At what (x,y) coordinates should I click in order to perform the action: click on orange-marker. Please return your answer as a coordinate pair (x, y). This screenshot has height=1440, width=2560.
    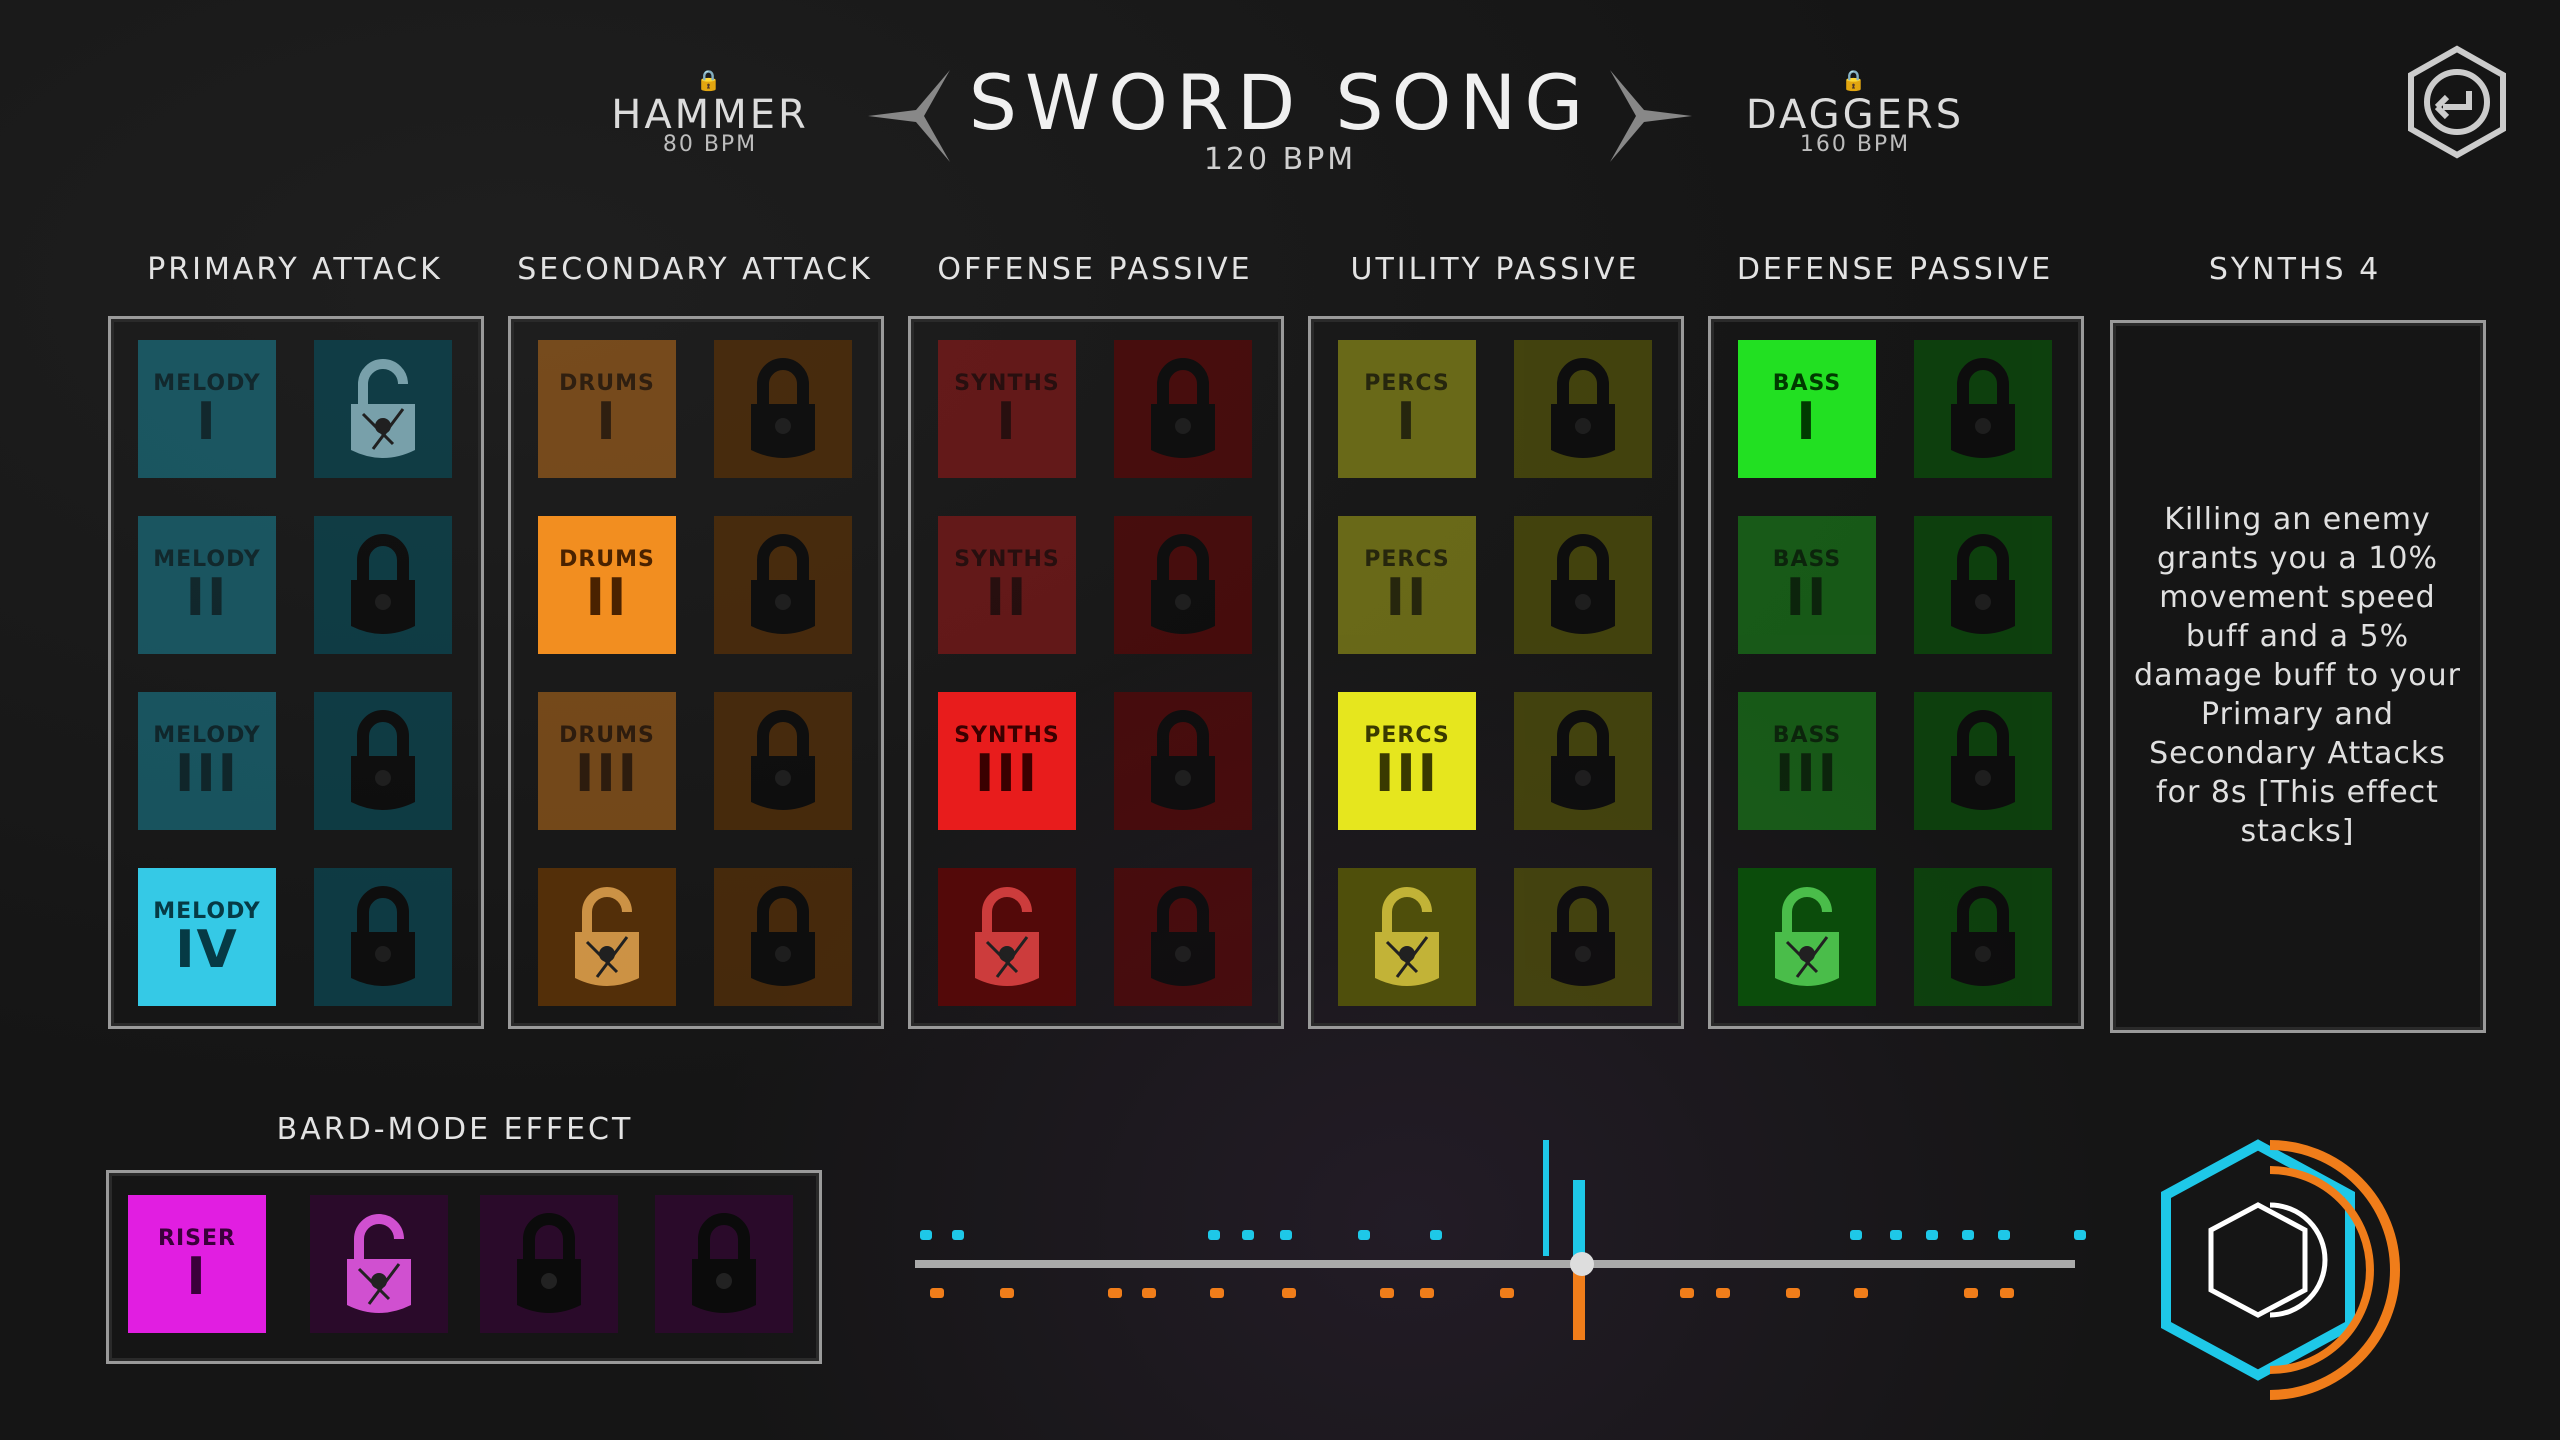
    Looking at the image, I should click on (1579, 1305).